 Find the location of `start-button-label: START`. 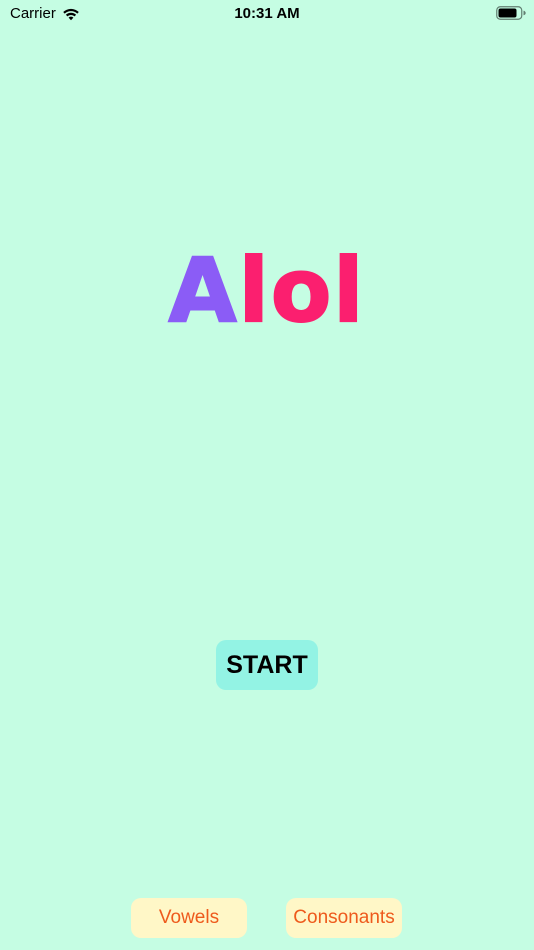

start-button-label: START is located at coordinates (267, 664).